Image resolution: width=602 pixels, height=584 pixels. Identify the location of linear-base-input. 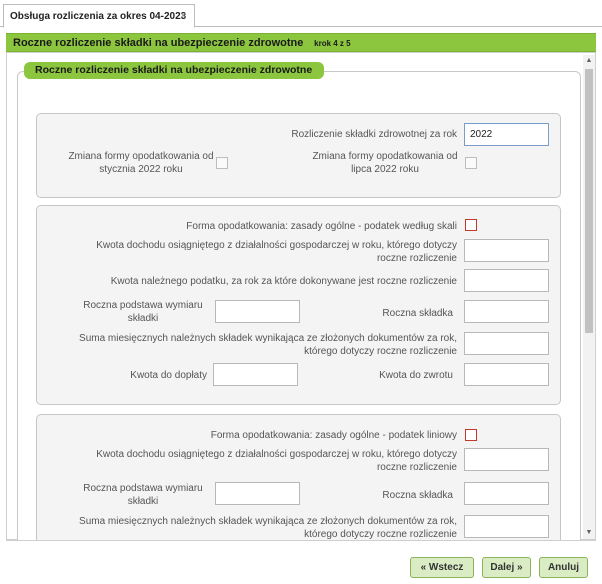
(257, 493).